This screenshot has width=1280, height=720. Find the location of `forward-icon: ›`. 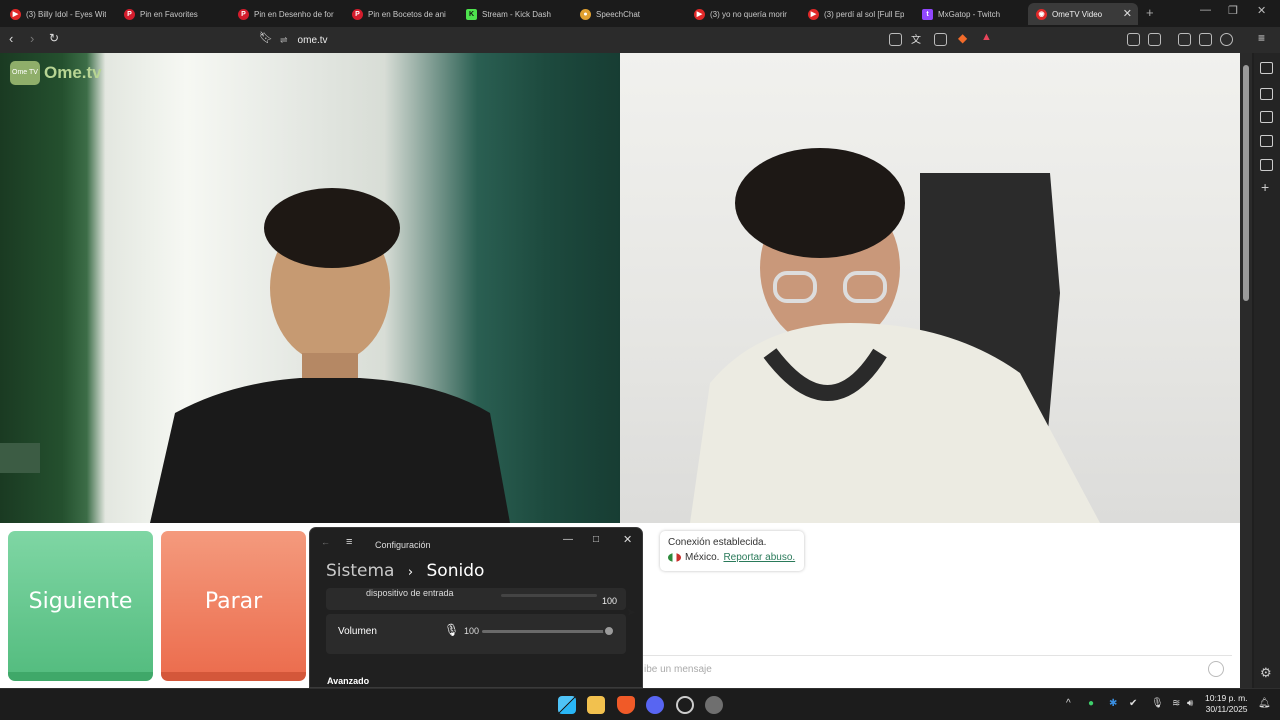

forward-icon: › is located at coordinates (32, 38).